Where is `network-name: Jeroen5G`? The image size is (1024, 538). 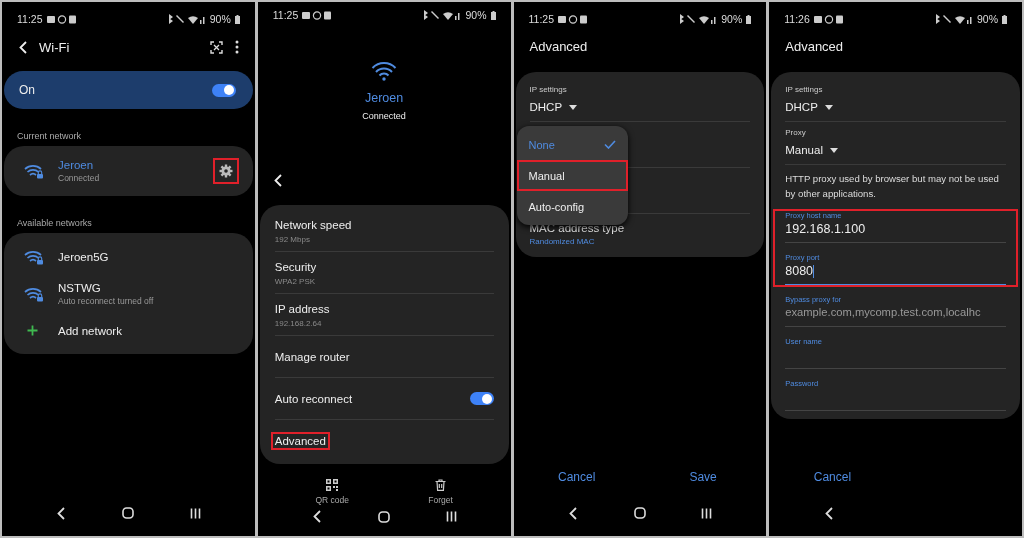
network-name: Jeroen5G is located at coordinates (147, 256).